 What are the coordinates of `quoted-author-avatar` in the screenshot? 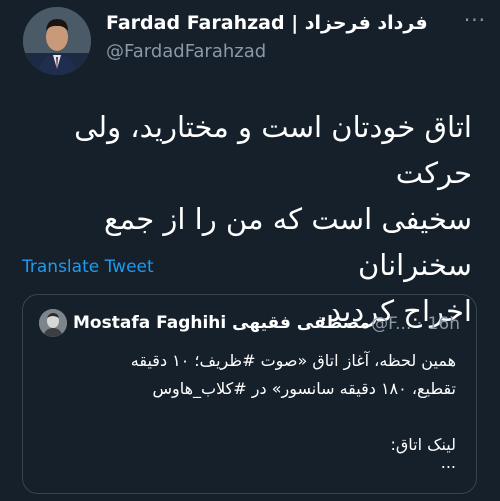 It's located at (53, 323).